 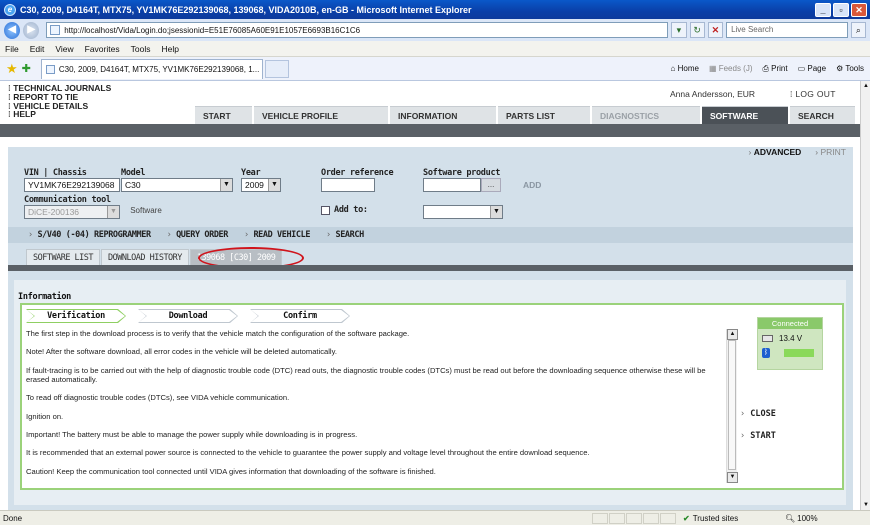 I want to click on step-confirm: Confirm, so click(x=300, y=316).